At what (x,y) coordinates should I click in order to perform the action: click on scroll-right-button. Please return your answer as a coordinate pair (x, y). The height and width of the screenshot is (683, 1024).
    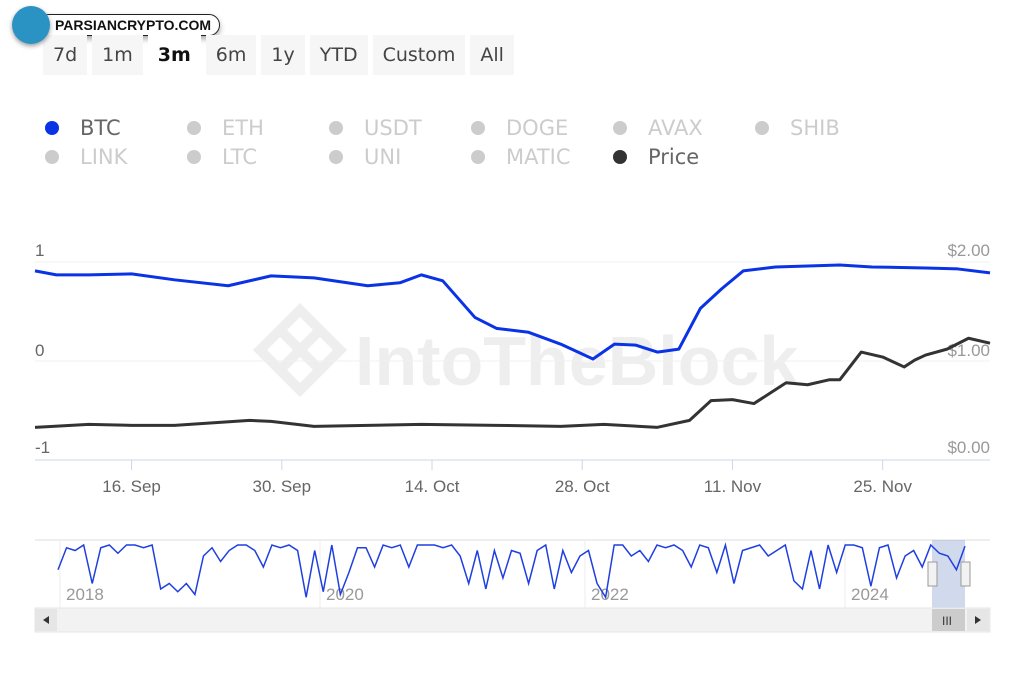
    Looking at the image, I should click on (978, 620).